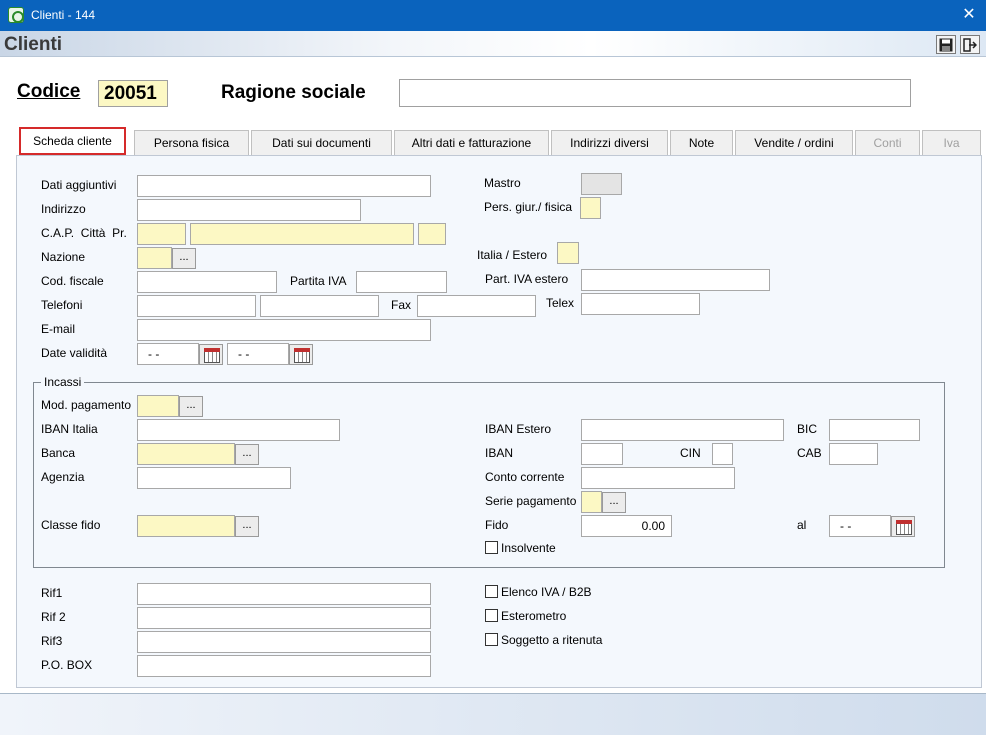 This screenshot has width=986, height=735. Describe the element at coordinates (493, 15) in the screenshot. I see `window-titlebar: Clienti - 144 ✕` at that location.